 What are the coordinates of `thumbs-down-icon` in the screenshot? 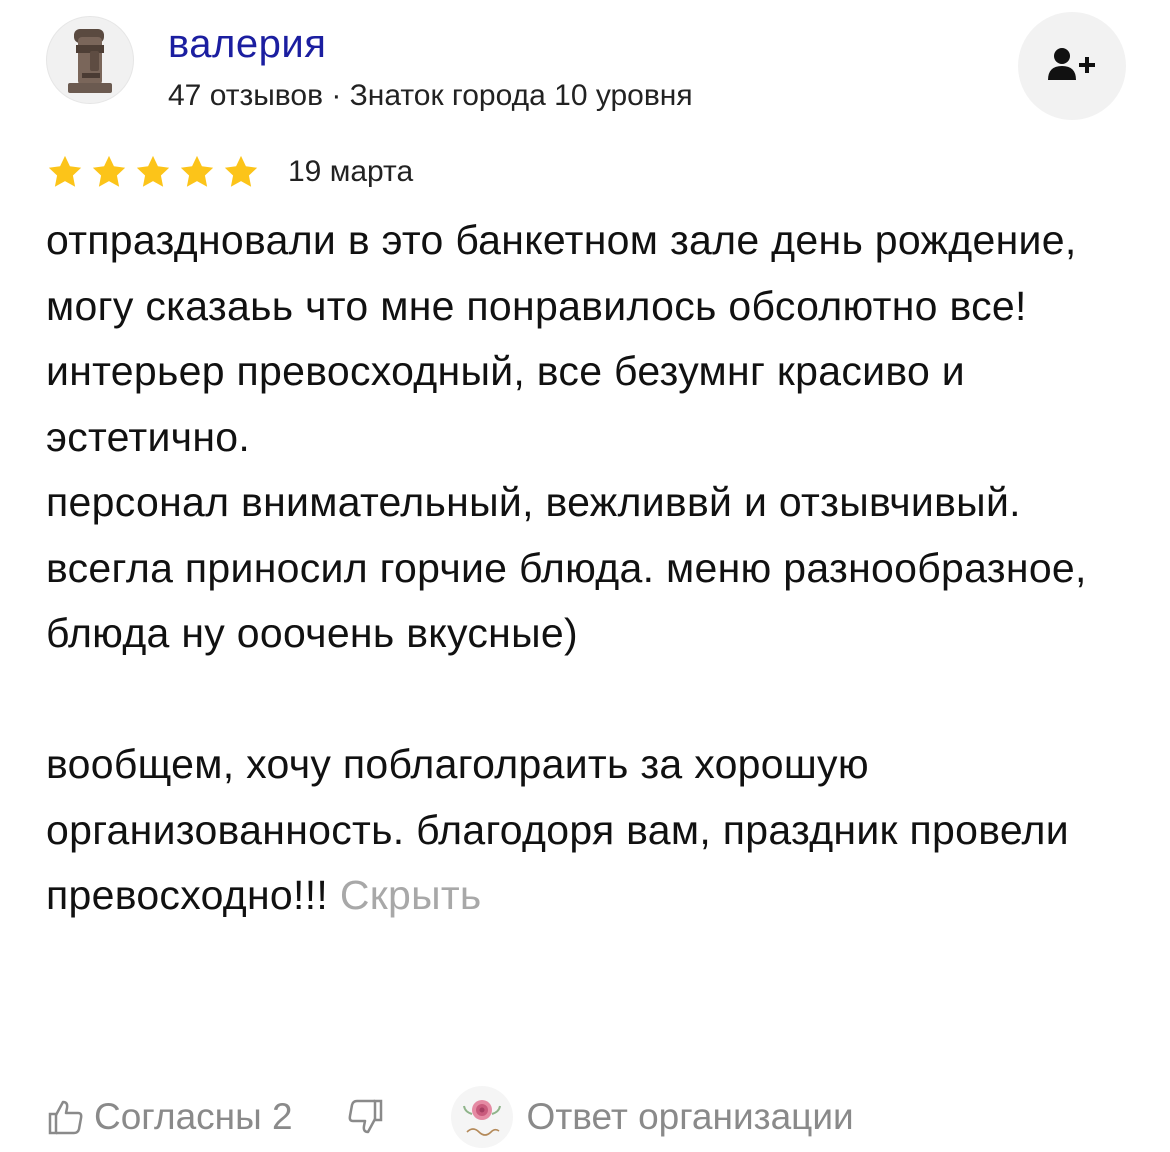 It's located at (365, 1116).